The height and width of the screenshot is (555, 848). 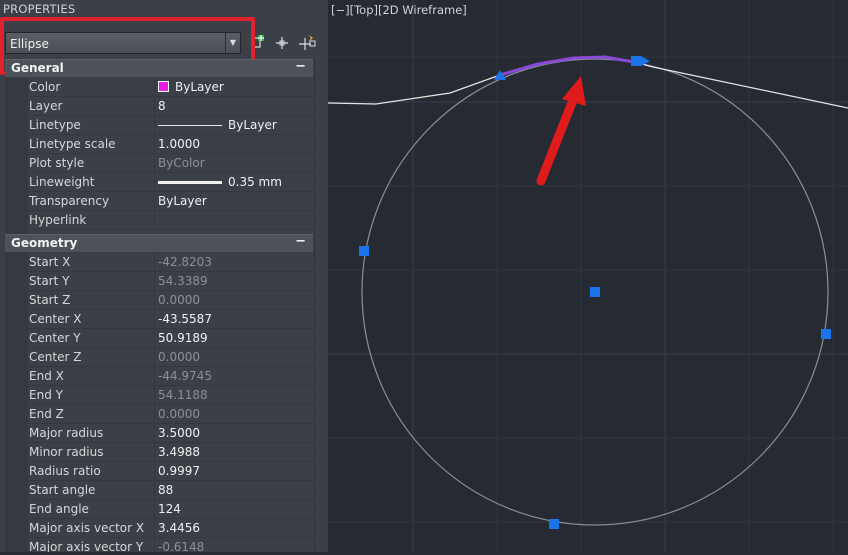 I want to click on prop-name: Major radius, so click(x=66, y=433).